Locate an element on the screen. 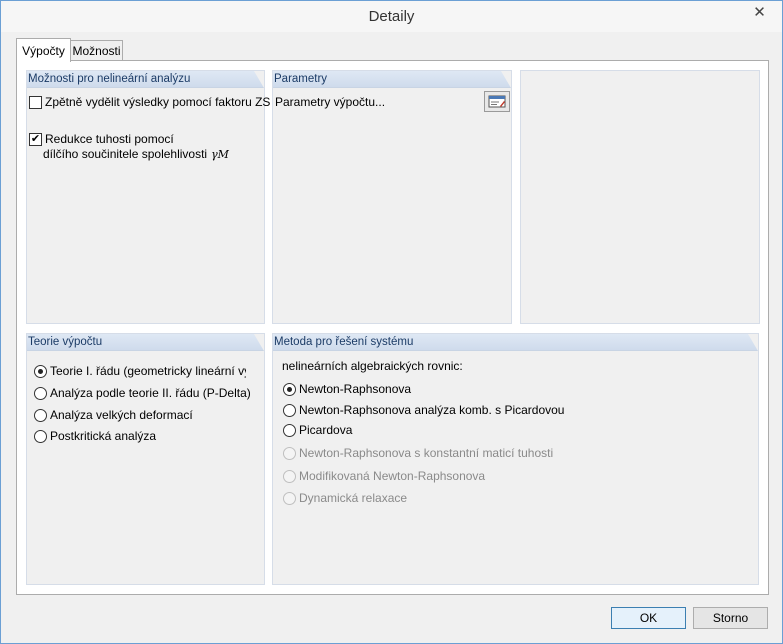 This screenshot has width=783, height=644. reduce-label-line1: Redukce tuhosti pomocí is located at coordinates (109, 139).